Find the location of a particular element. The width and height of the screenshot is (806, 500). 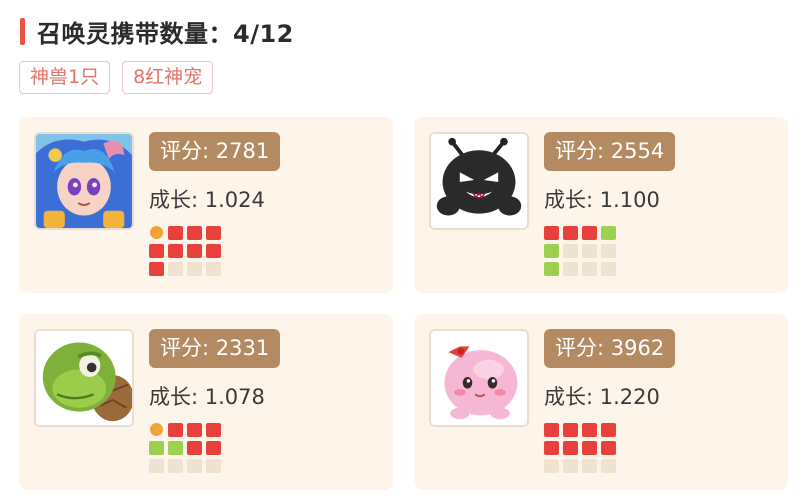

score-badge: 评分: 2781 is located at coordinates (214, 151).